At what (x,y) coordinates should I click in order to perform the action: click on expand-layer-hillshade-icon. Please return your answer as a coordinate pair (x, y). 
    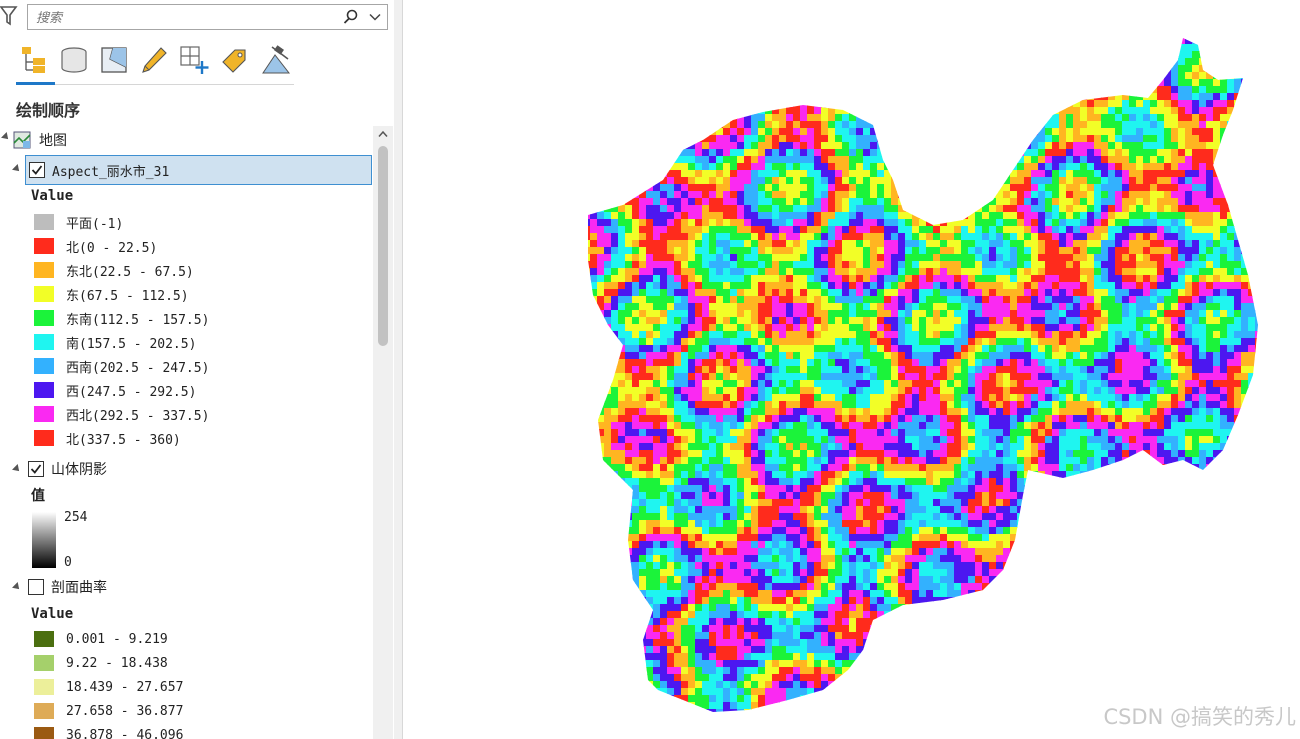
    Looking at the image, I should click on (17, 469).